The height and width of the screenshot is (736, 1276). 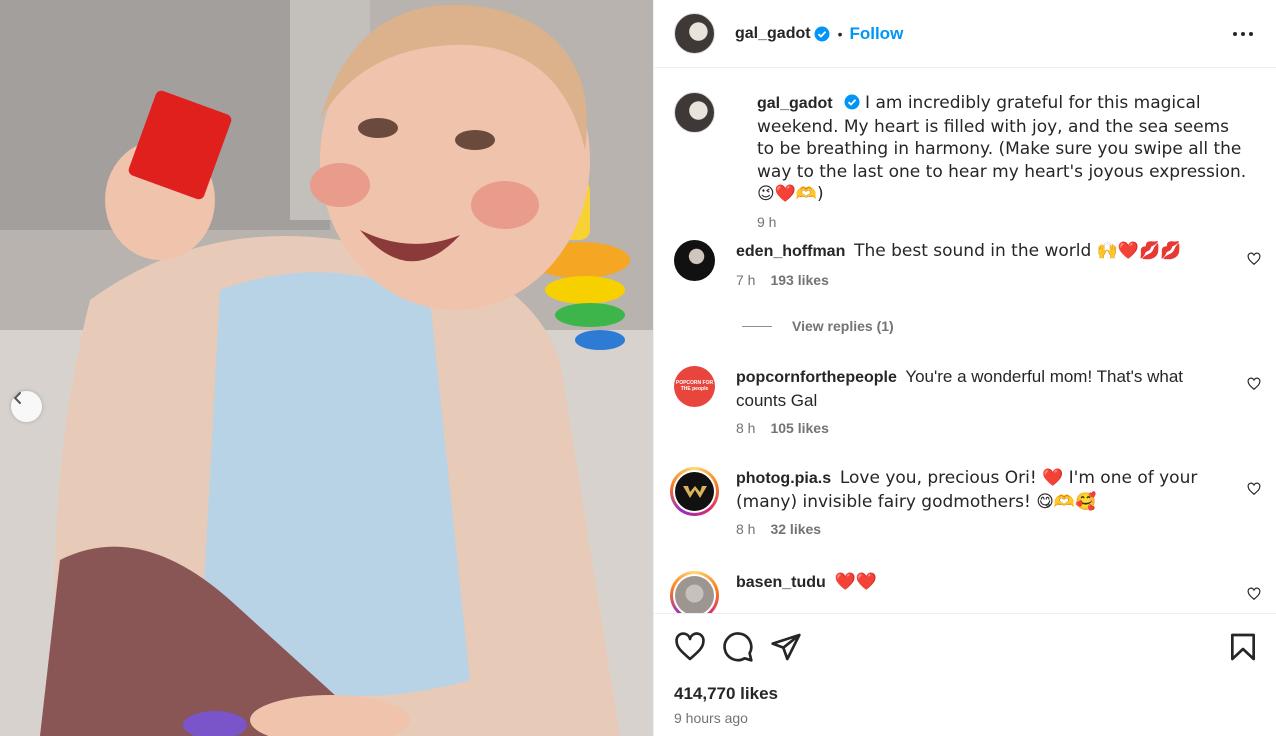 What do you see at coordinates (786, 647) in the screenshot?
I see `share-icon` at bounding box center [786, 647].